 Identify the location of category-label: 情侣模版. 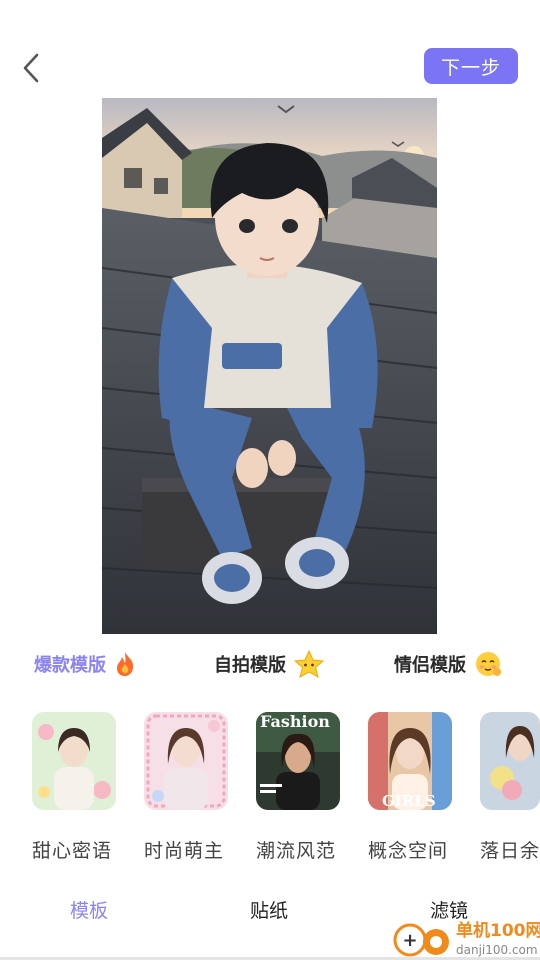
(430, 665).